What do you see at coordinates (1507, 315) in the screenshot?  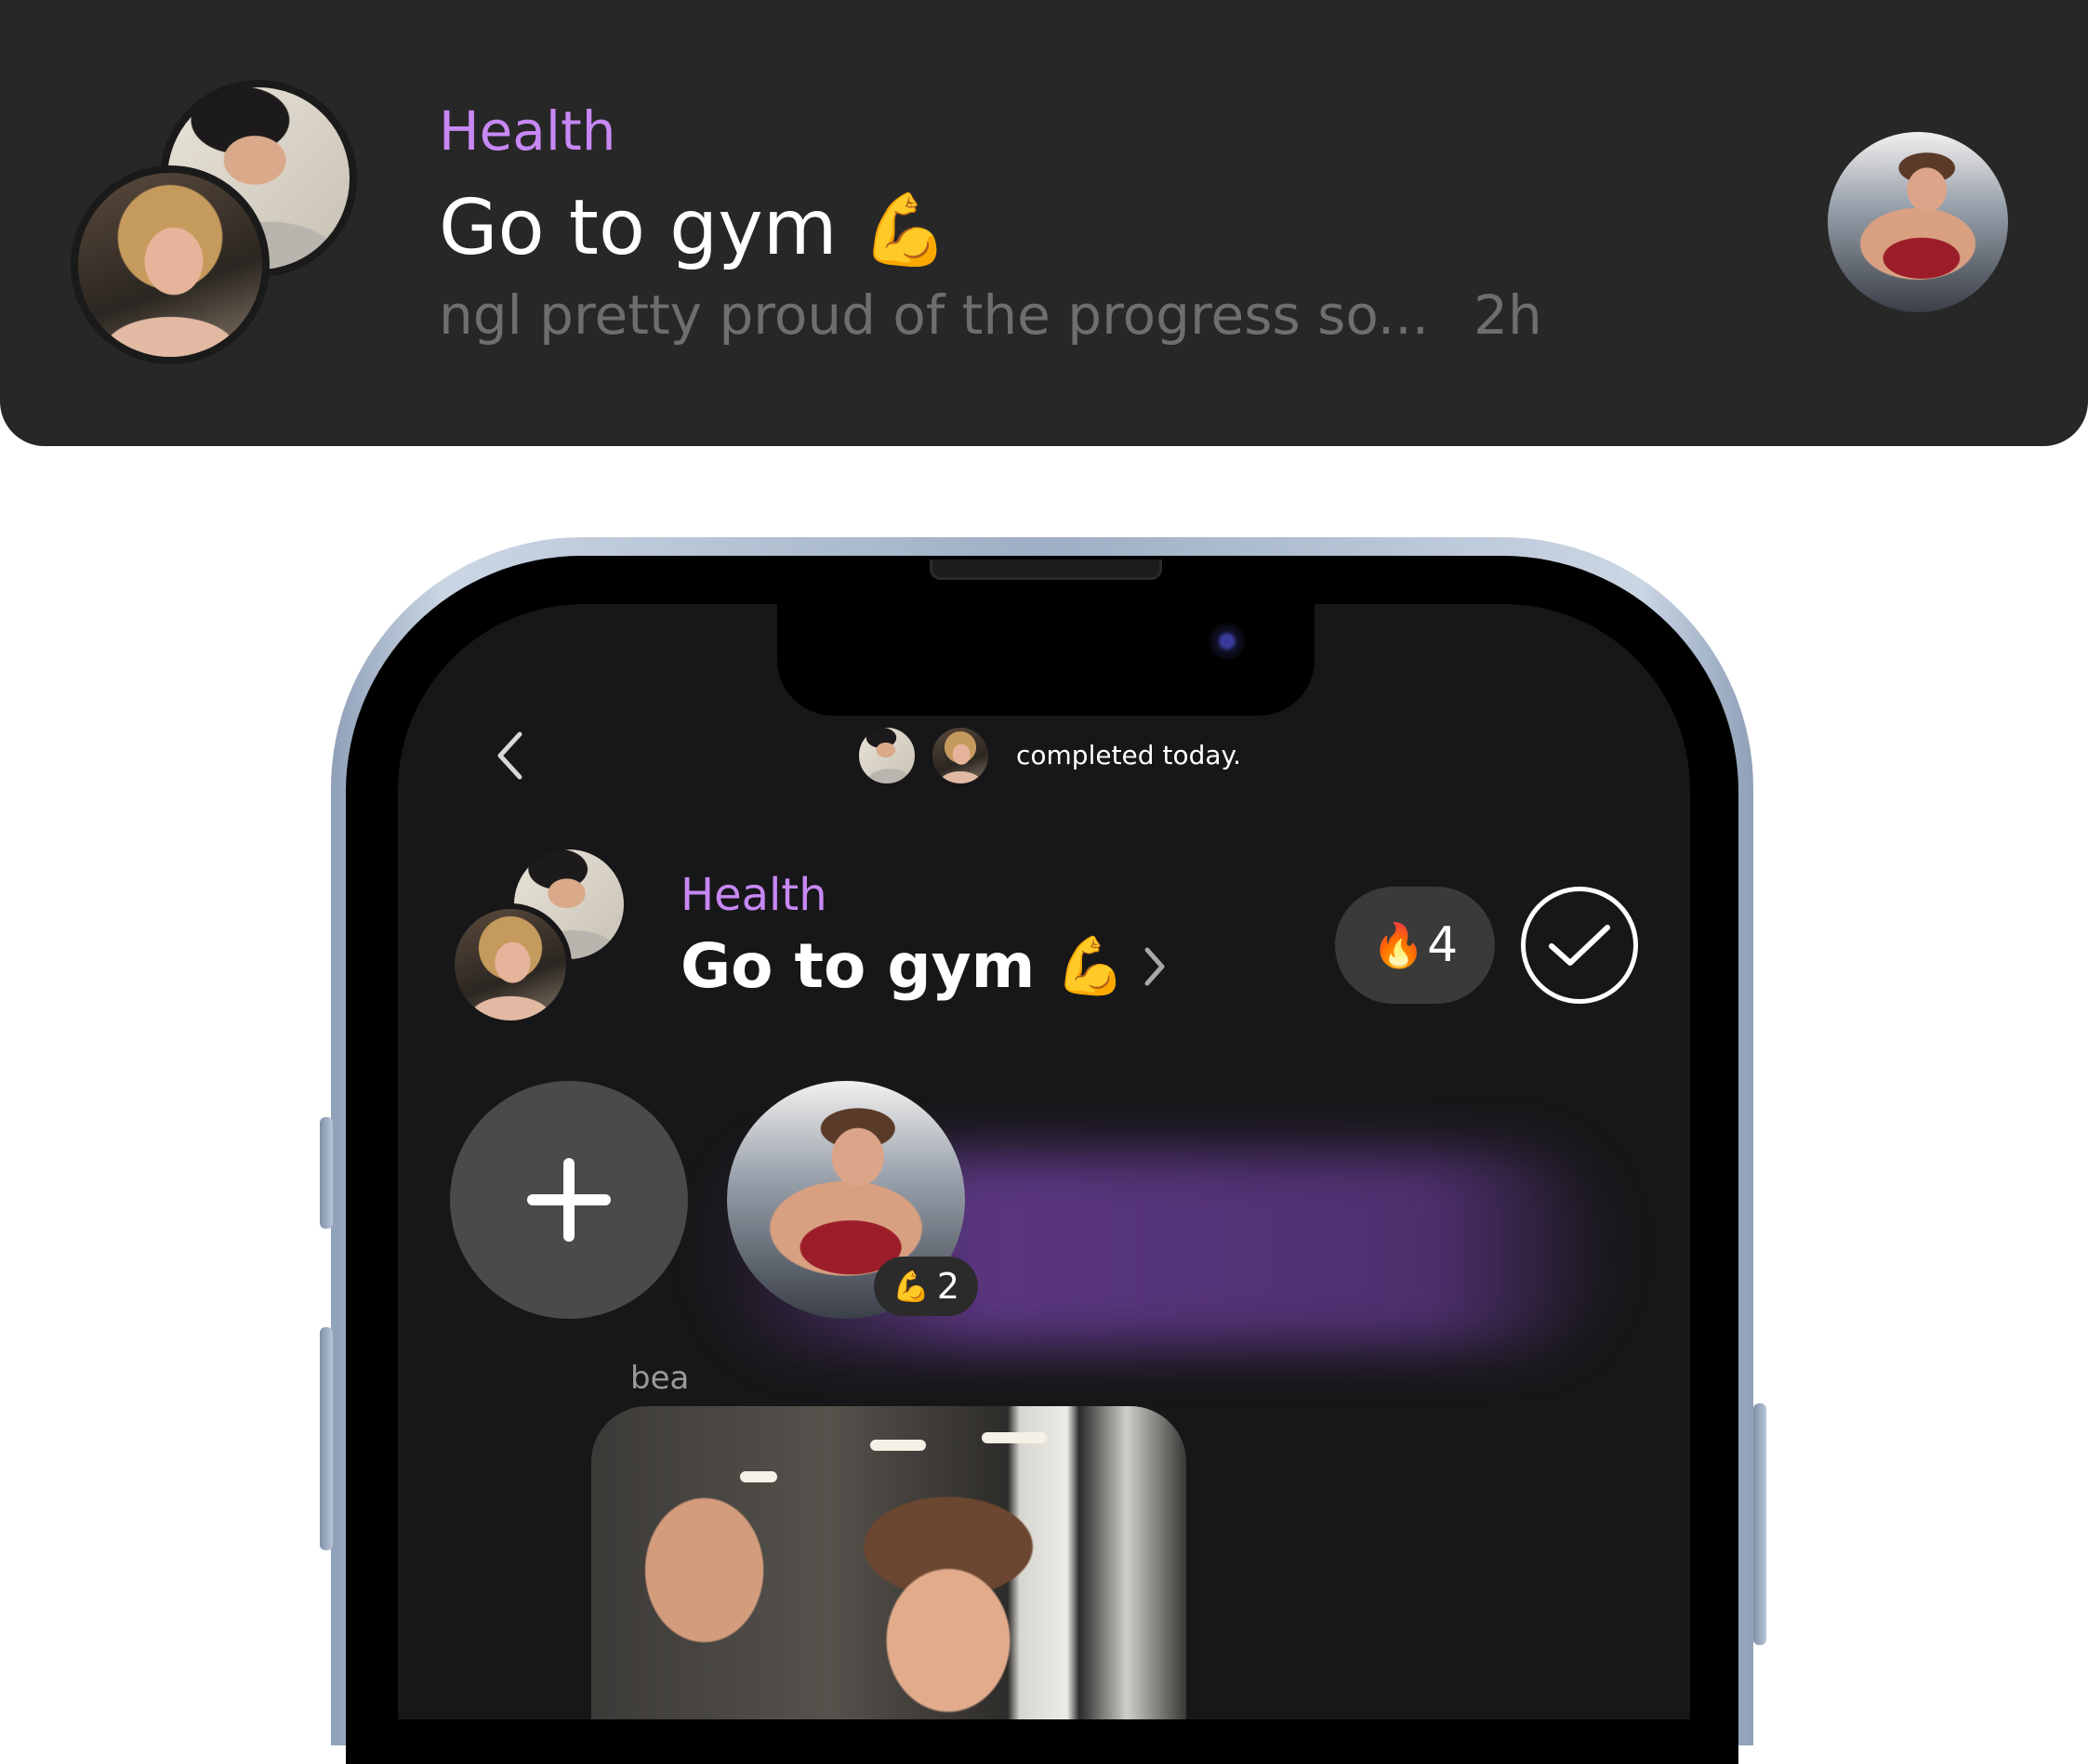 I see `notification-time: 2h` at bounding box center [1507, 315].